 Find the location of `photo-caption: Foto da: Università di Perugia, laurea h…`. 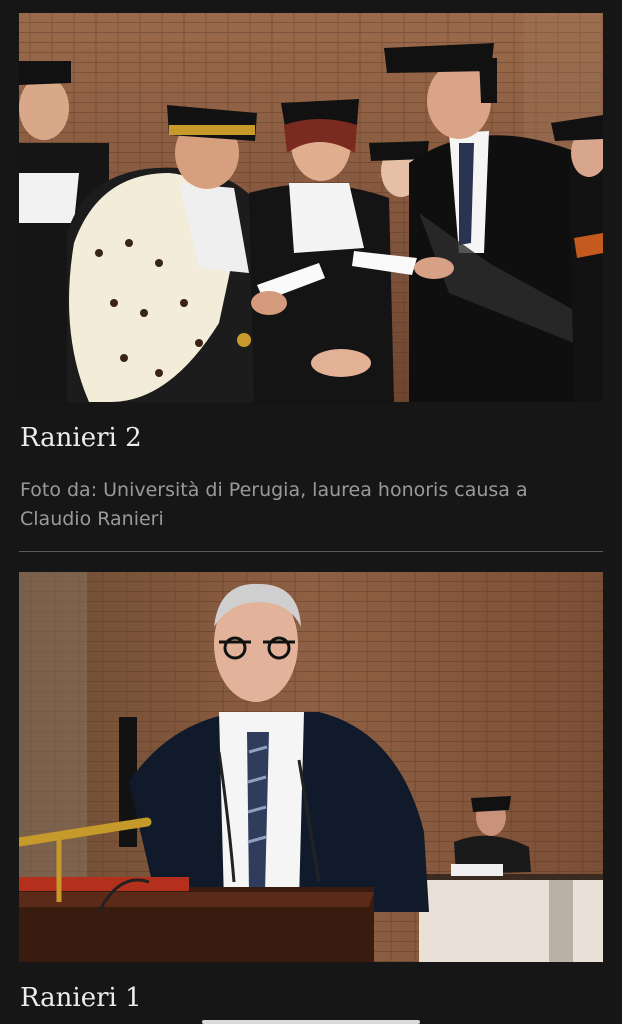

photo-caption: Foto da: Università di Perugia, laurea h… is located at coordinates (274, 504).